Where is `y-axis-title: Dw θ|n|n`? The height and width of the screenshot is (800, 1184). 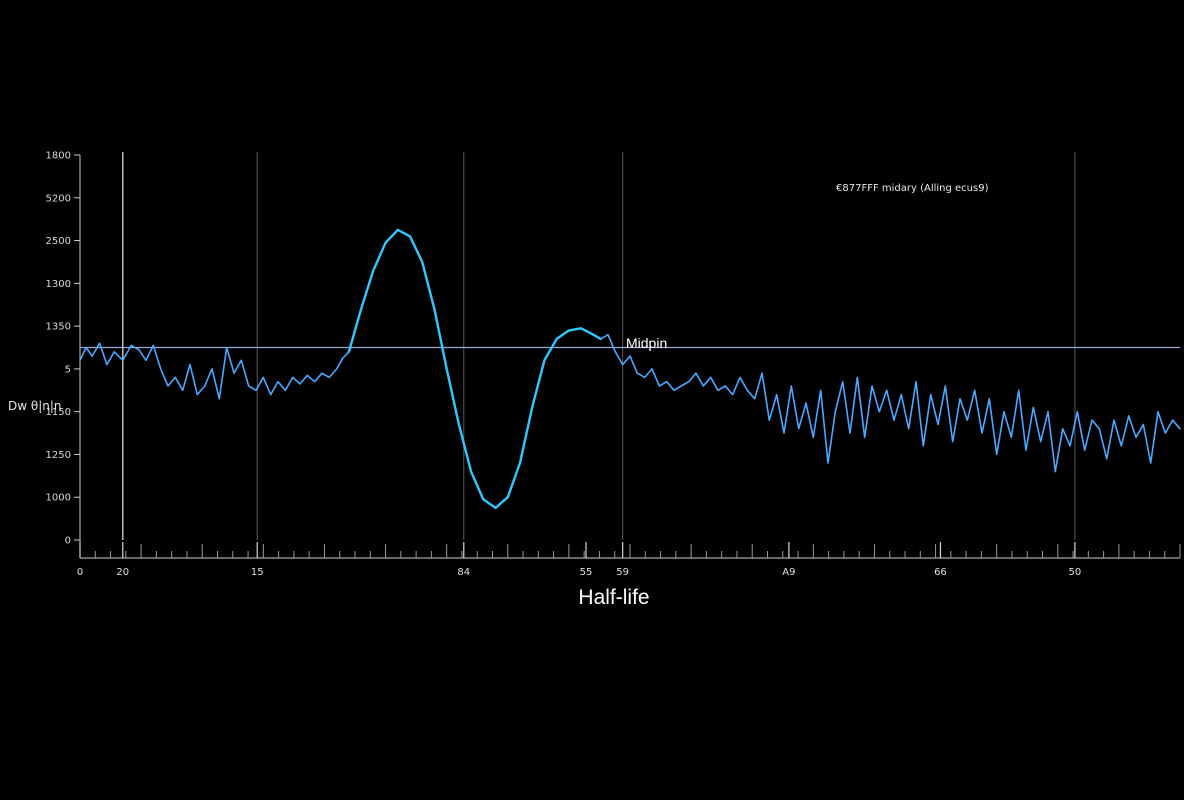
y-axis-title: Dw θ|n|n is located at coordinates (35, 406).